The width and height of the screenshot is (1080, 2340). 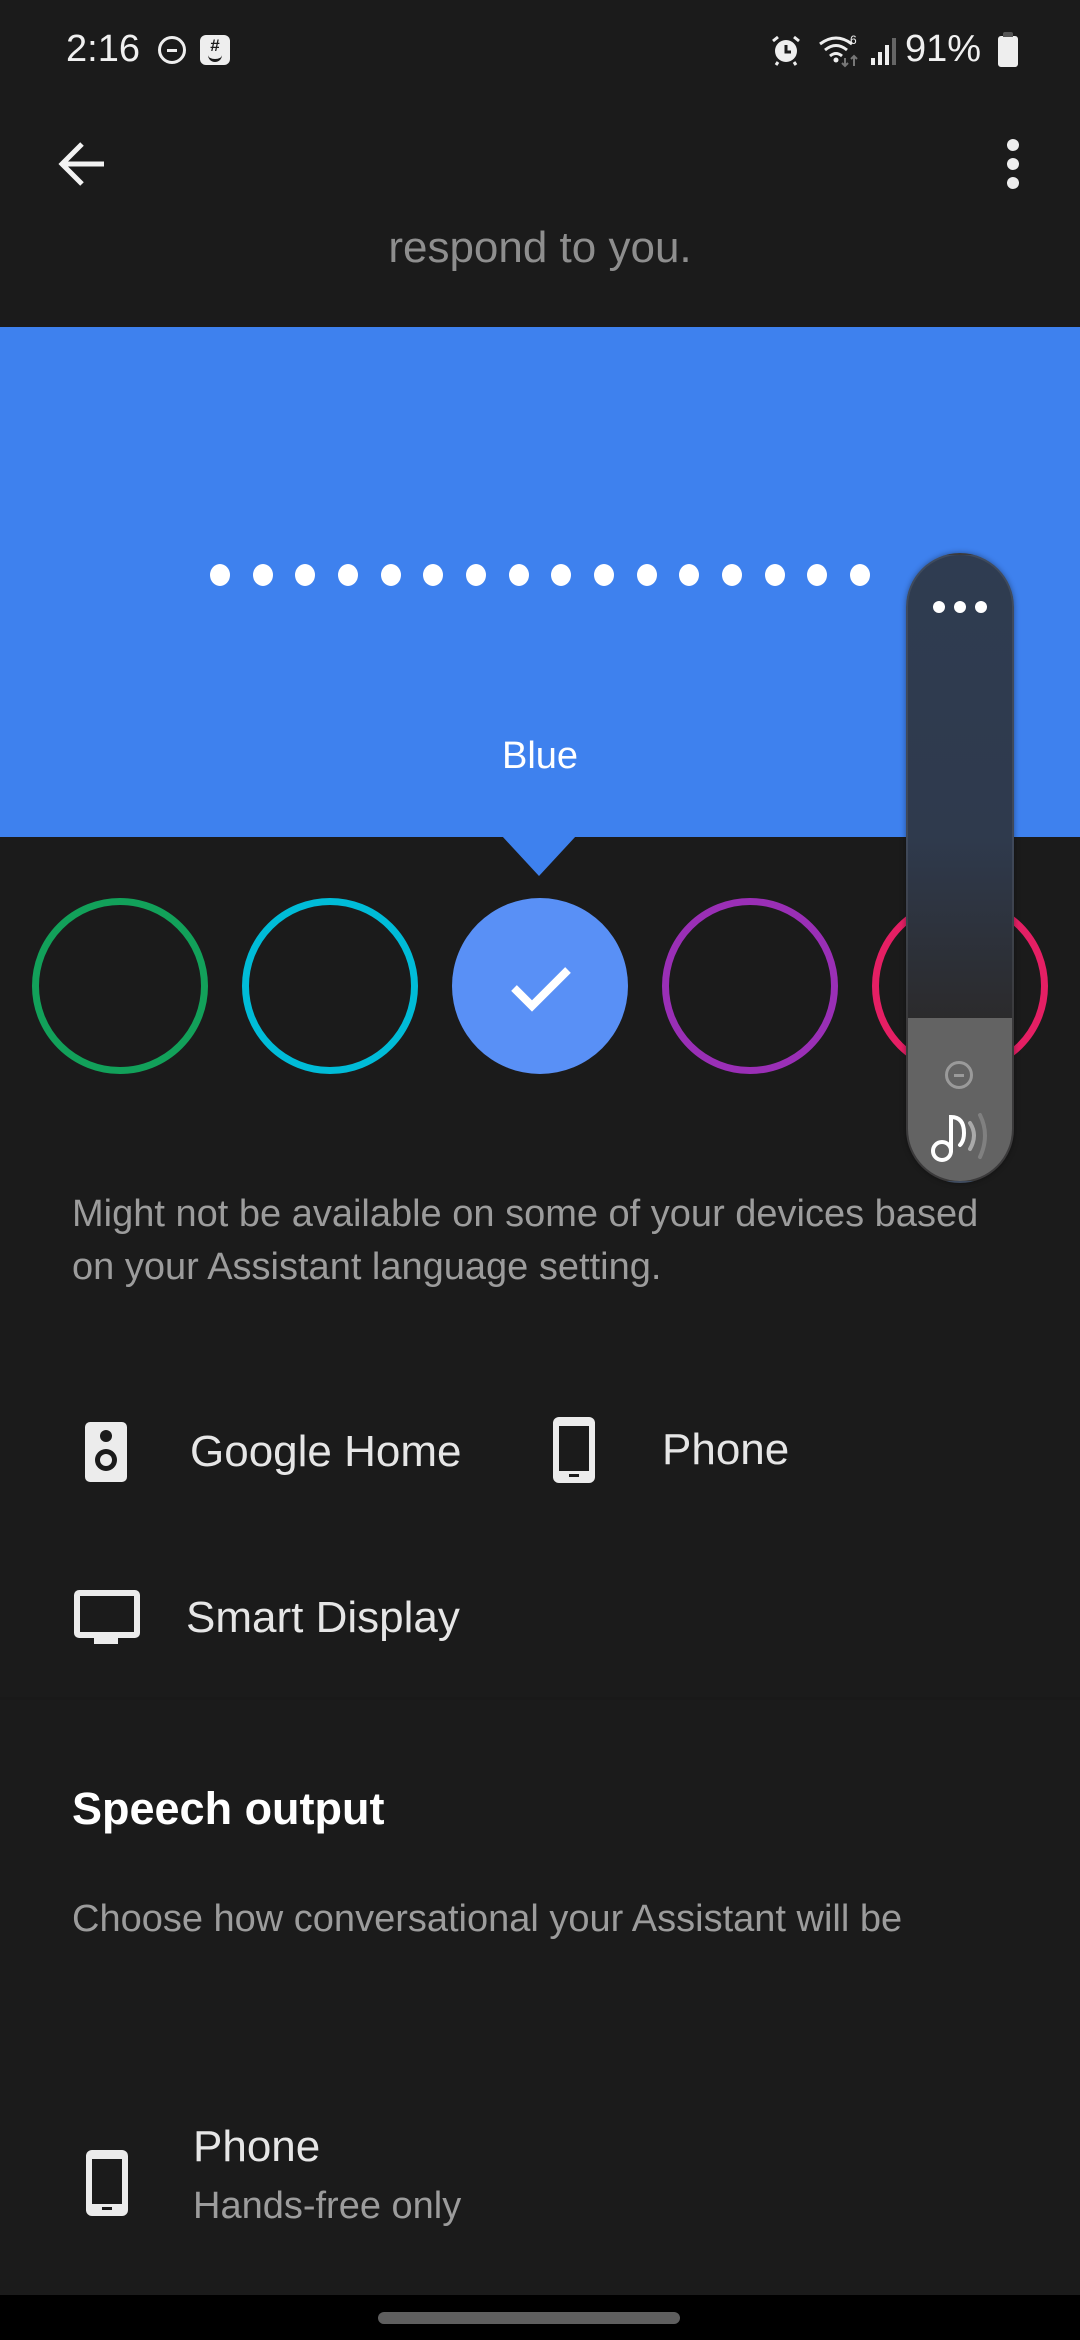 I want to click on minus-circle-icon, so click(x=959, y=1075).